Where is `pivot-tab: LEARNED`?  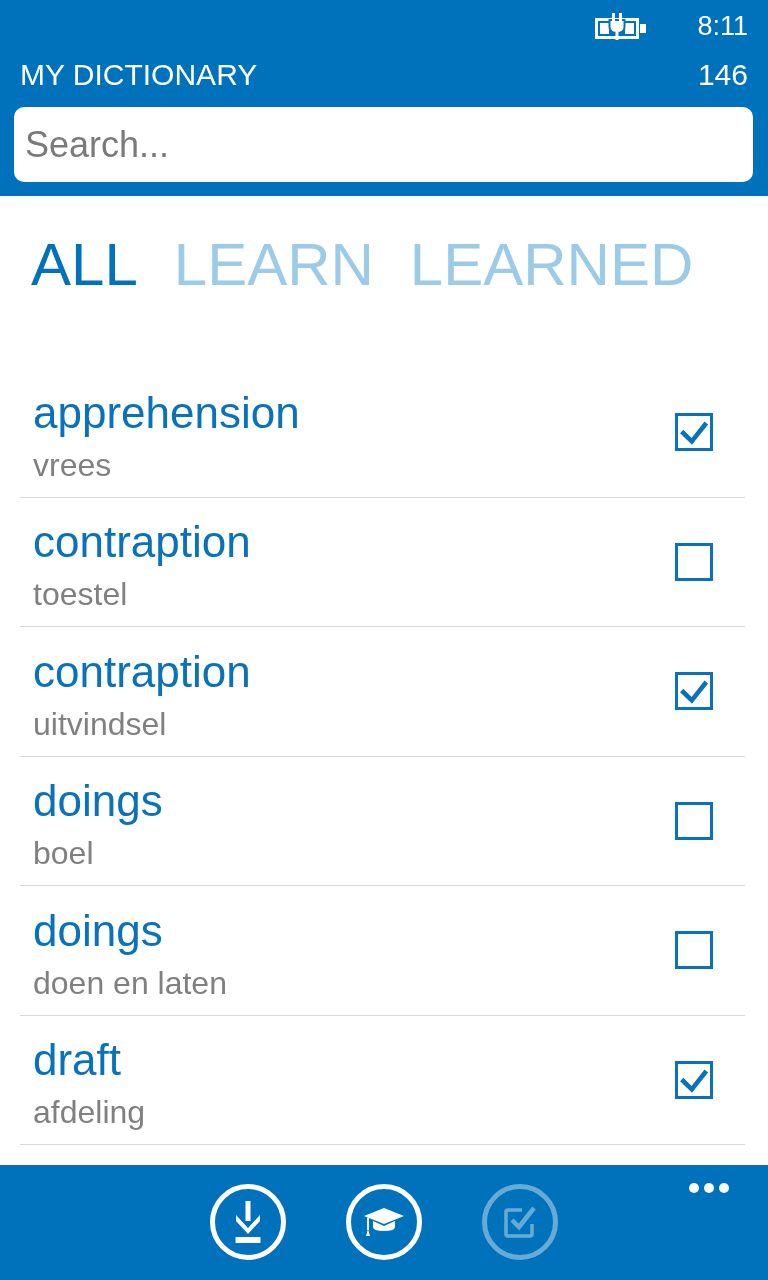 pivot-tab: LEARNED is located at coordinates (551, 265).